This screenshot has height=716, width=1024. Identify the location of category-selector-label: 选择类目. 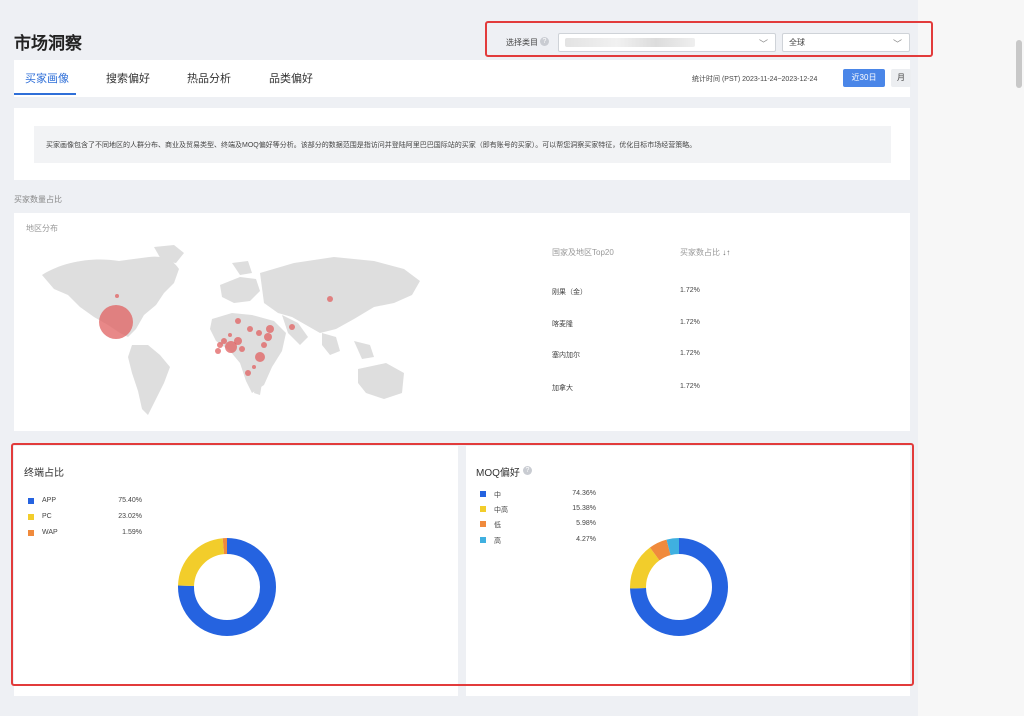
(522, 42).